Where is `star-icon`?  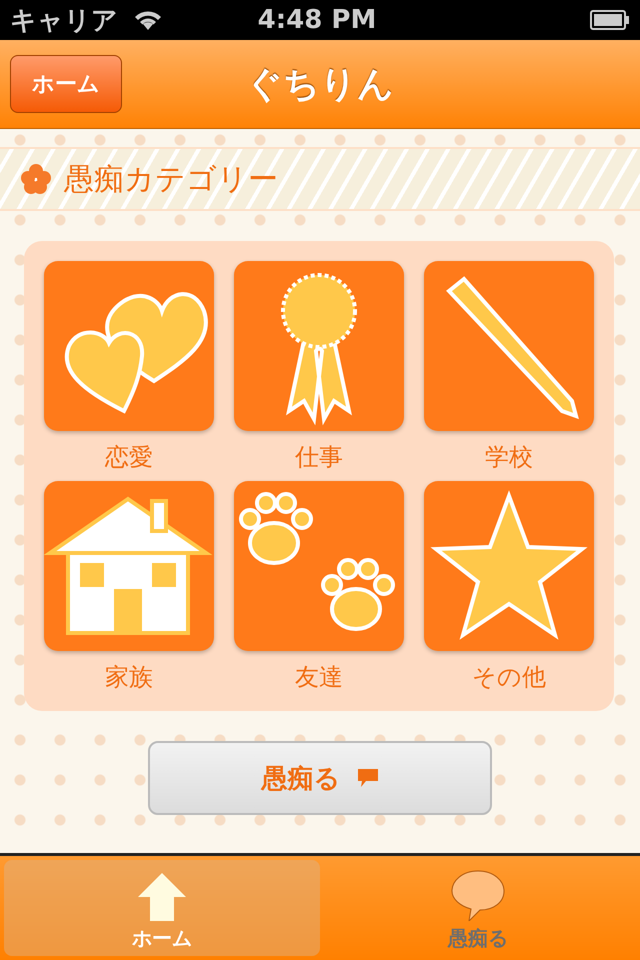
star-icon is located at coordinates (509, 565).